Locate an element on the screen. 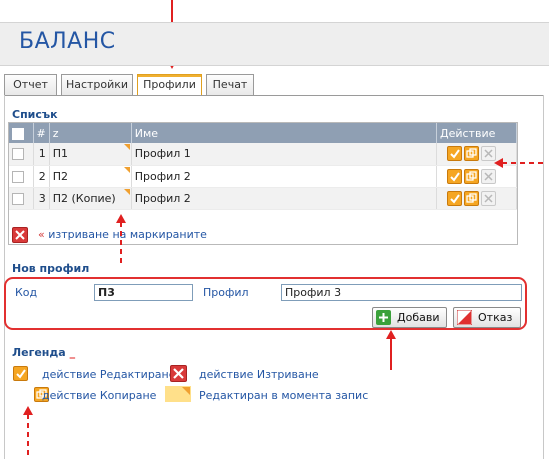 Image resolution: width=549 pixels, height=459 pixels. legend-delete-label: действие Изтриване is located at coordinates (259, 374).